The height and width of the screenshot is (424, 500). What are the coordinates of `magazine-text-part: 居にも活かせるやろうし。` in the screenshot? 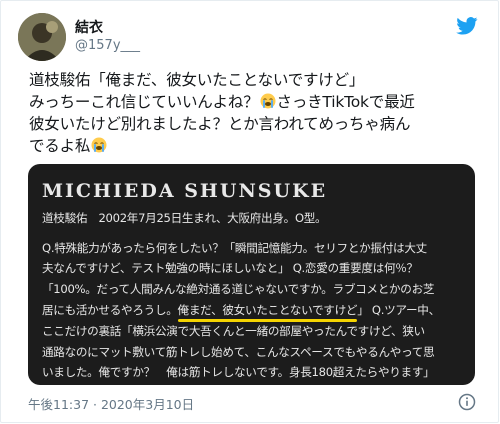 It's located at (110, 310).